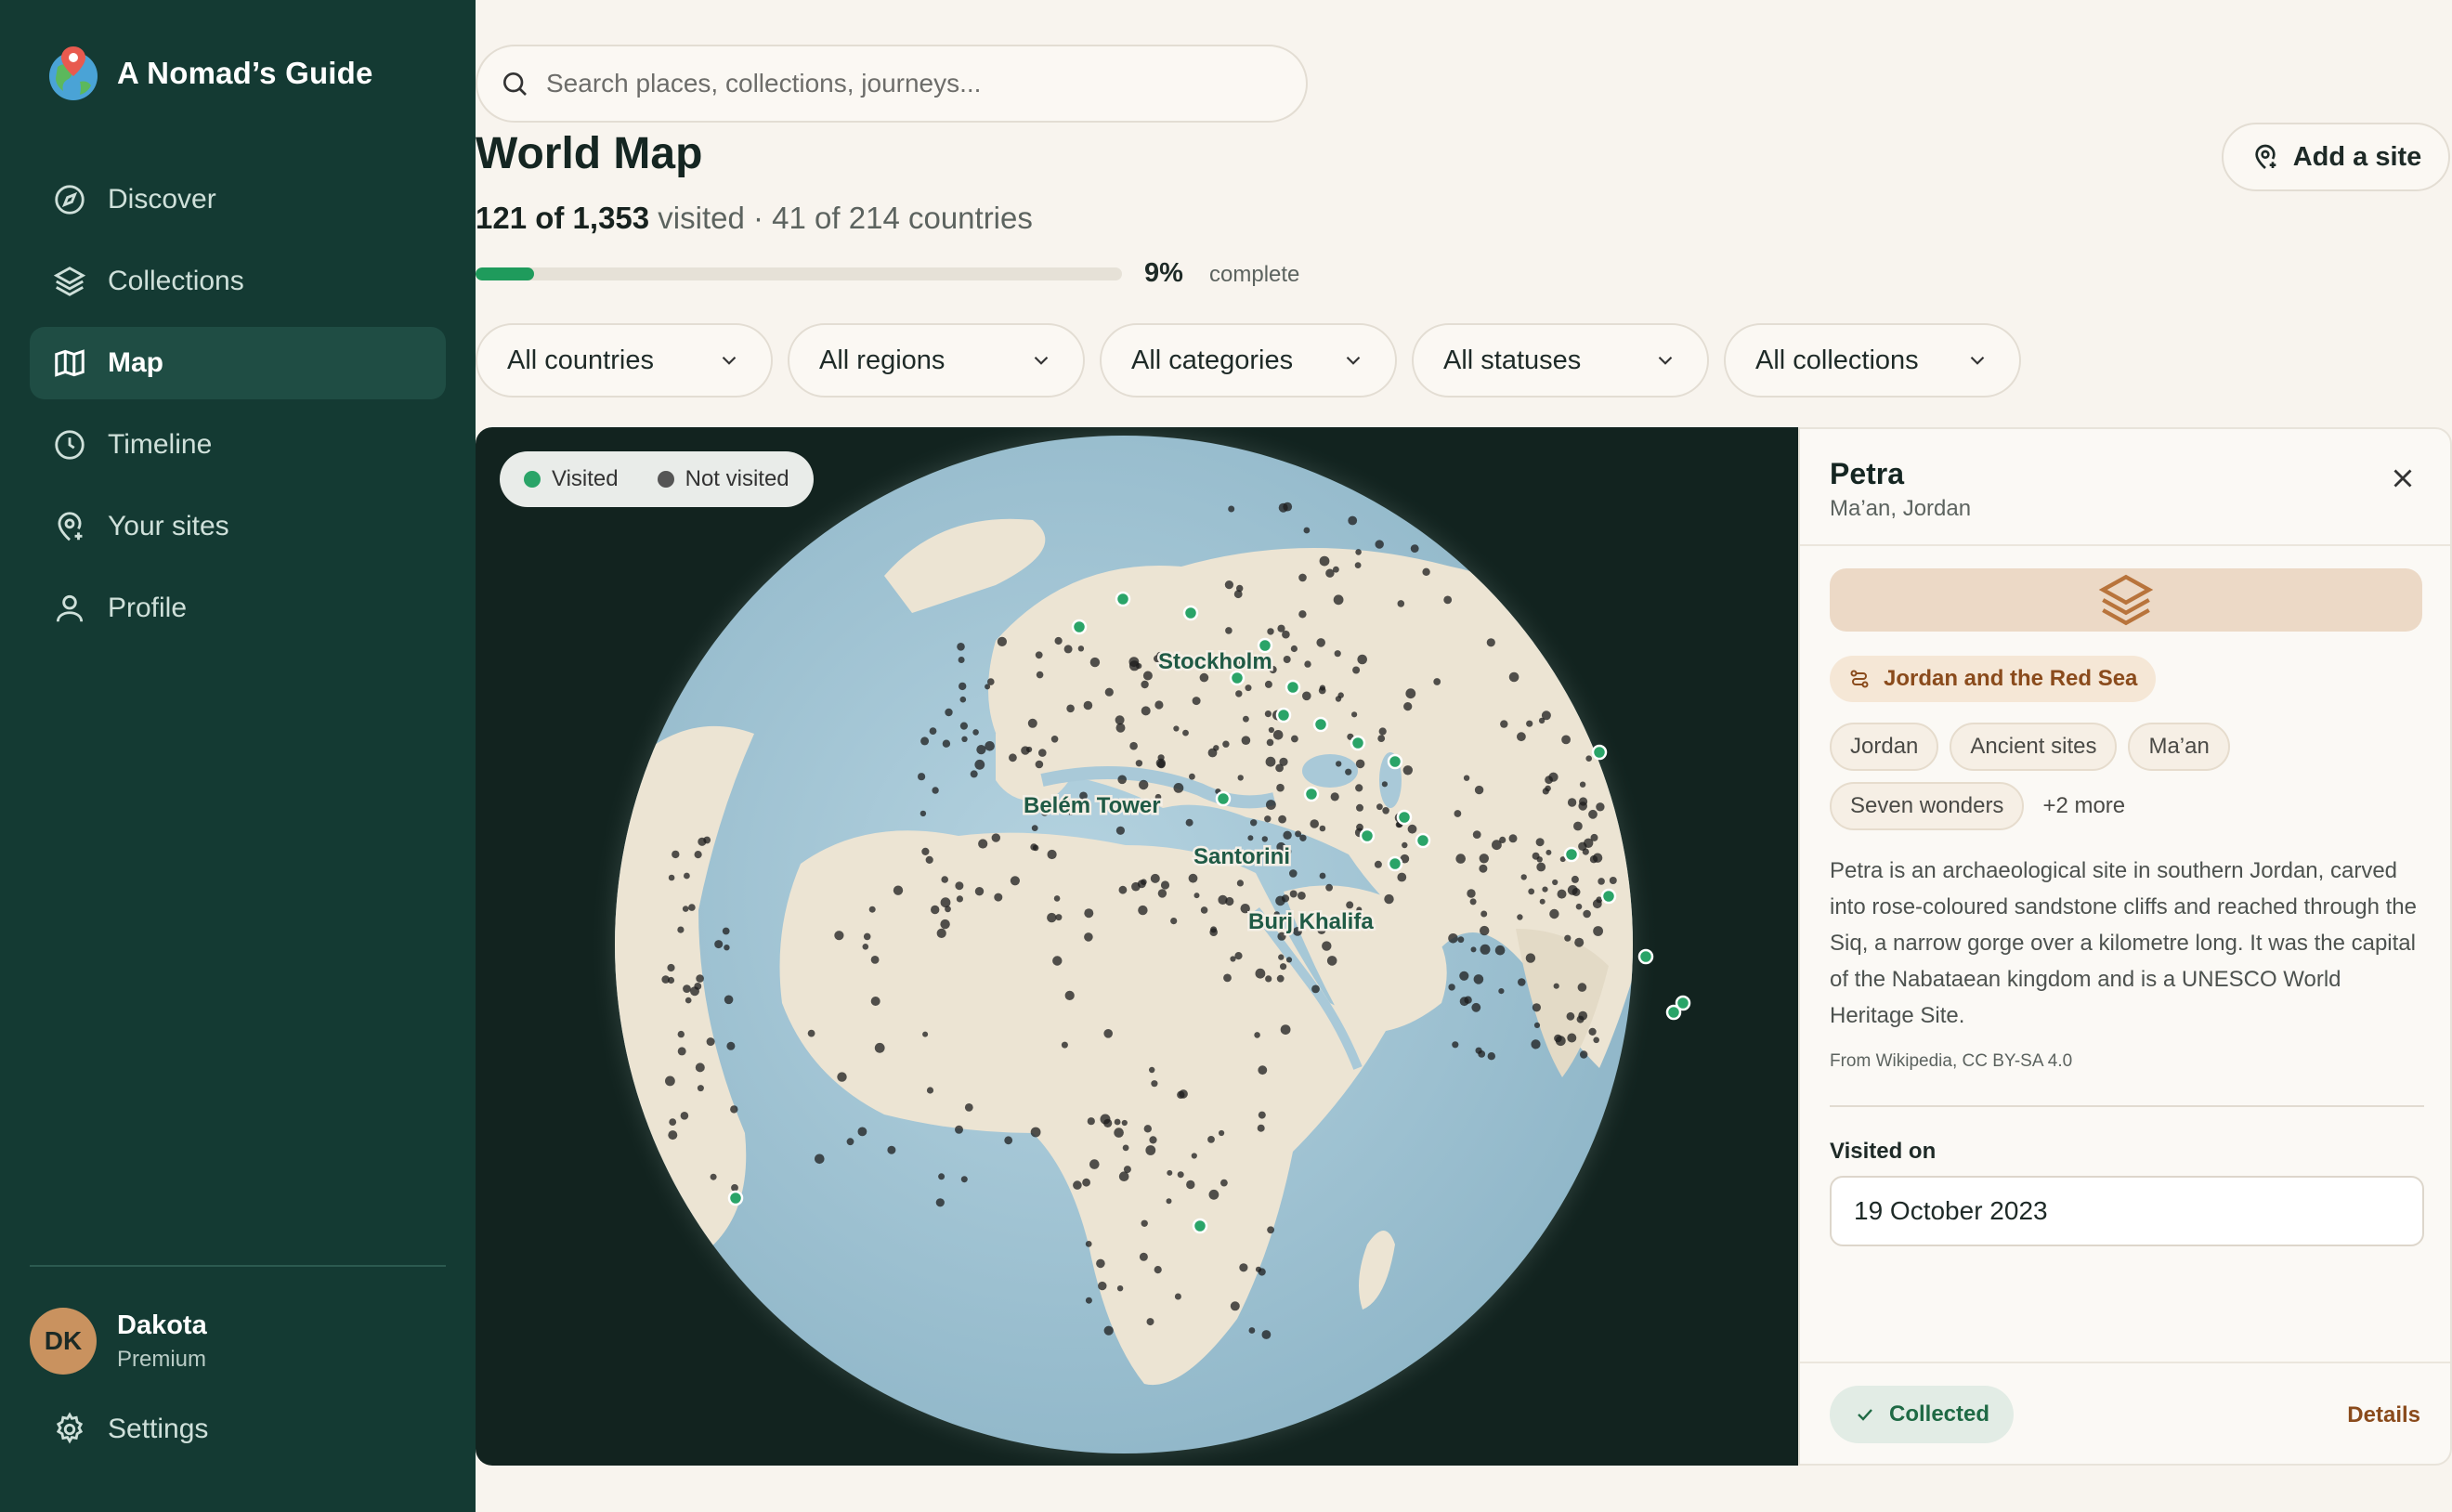 The height and width of the screenshot is (1512, 2452). Describe the element at coordinates (1927, 806) in the screenshot. I see `tag: Seven wonders` at that location.